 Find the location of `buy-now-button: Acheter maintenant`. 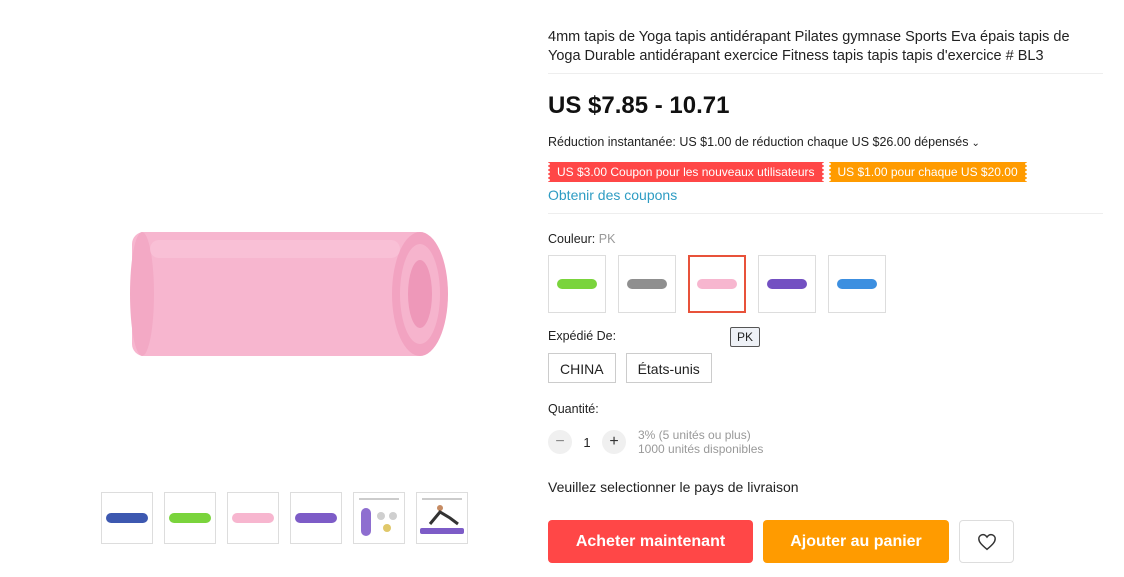

buy-now-button: Acheter maintenant is located at coordinates (650, 541).